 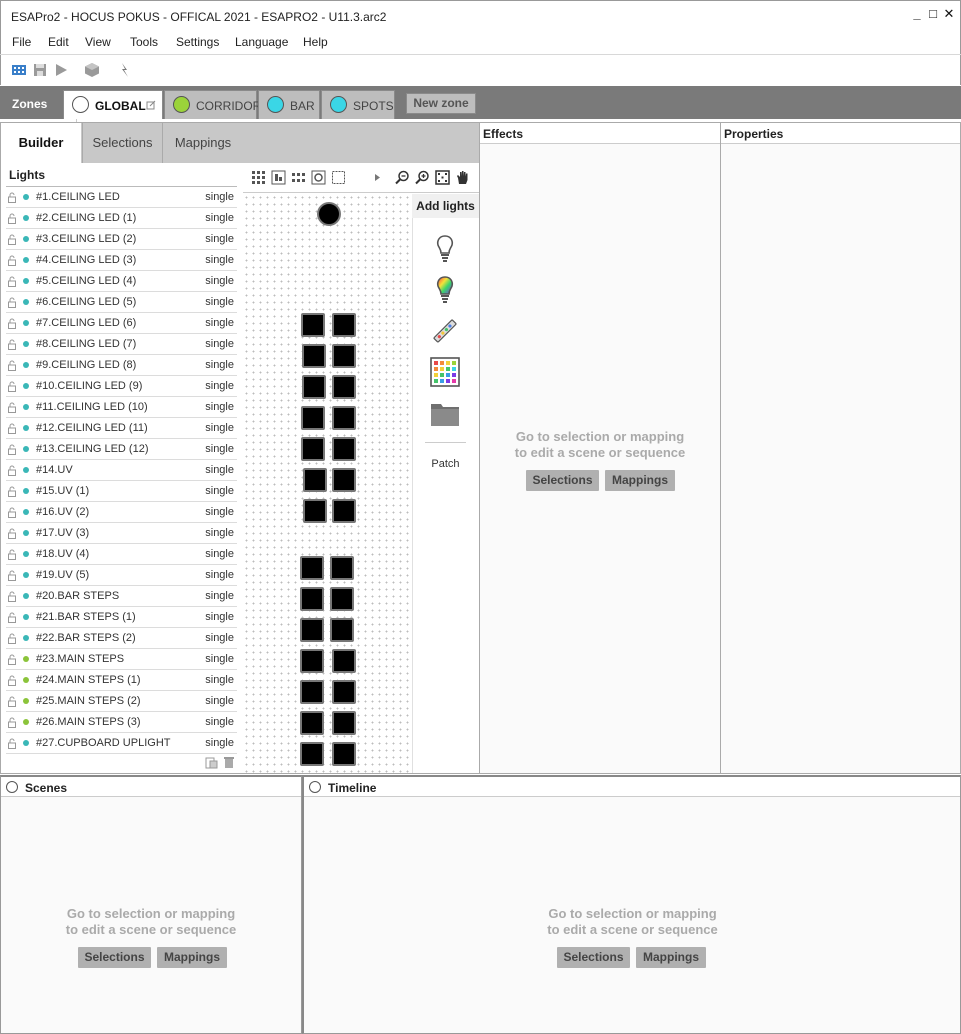 What do you see at coordinates (442, 177) in the screenshot?
I see `fit-icon` at bounding box center [442, 177].